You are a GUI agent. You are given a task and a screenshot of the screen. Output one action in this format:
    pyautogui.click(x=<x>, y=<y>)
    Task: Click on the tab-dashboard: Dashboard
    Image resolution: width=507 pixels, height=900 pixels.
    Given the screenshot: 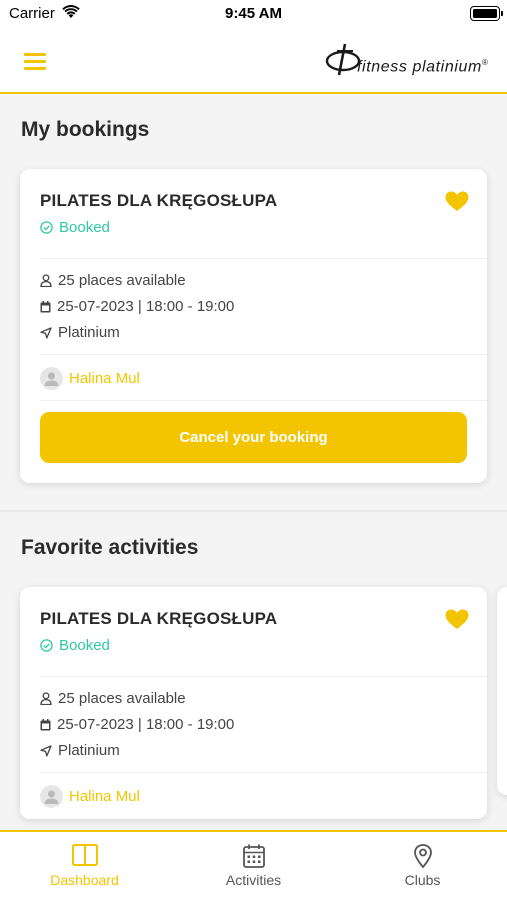 What is the action you would take?
    pyautogui.click(x=84, y=866)
    